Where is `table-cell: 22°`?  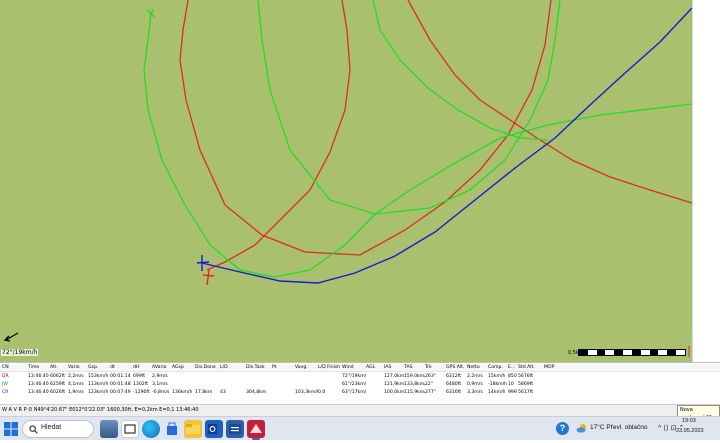
table-cell: 22° is located at coordinates (429, 384).